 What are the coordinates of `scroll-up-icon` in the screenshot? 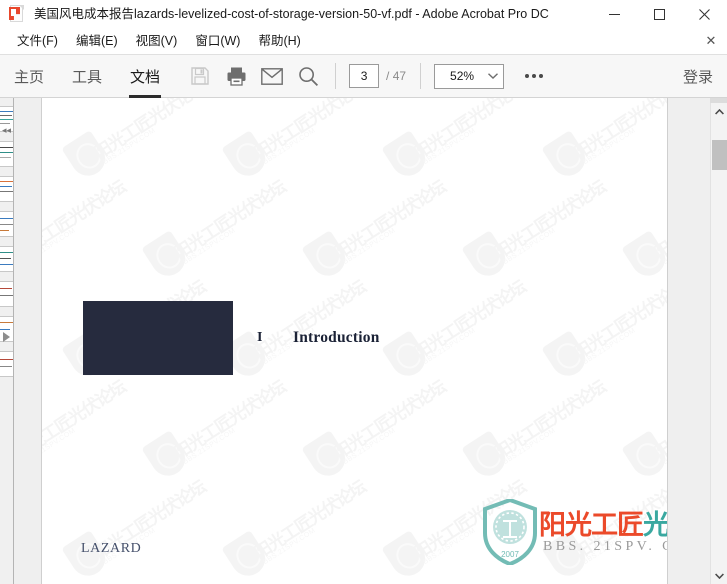 It's located at (719, 111).